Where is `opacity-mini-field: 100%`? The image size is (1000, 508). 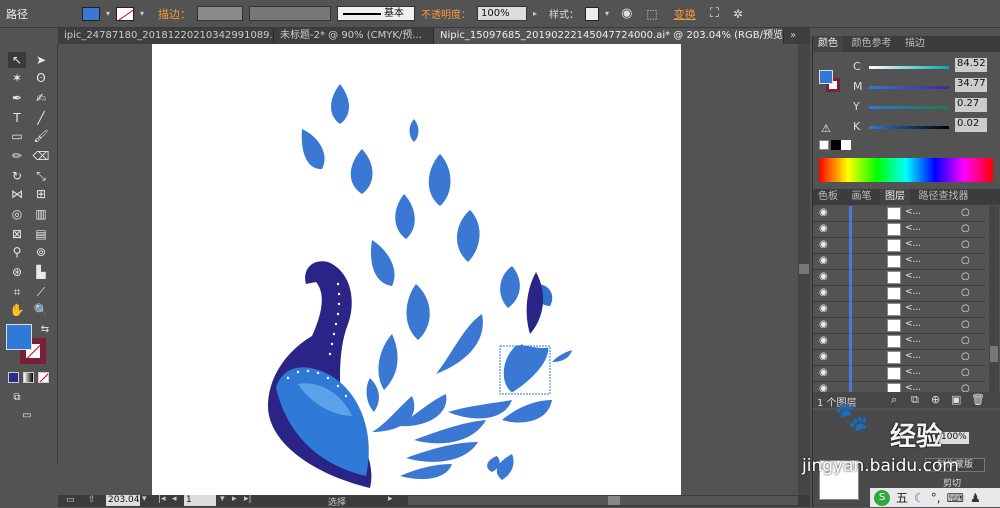 opacity-mini-field: 100% is located at coordinates (954, 438).